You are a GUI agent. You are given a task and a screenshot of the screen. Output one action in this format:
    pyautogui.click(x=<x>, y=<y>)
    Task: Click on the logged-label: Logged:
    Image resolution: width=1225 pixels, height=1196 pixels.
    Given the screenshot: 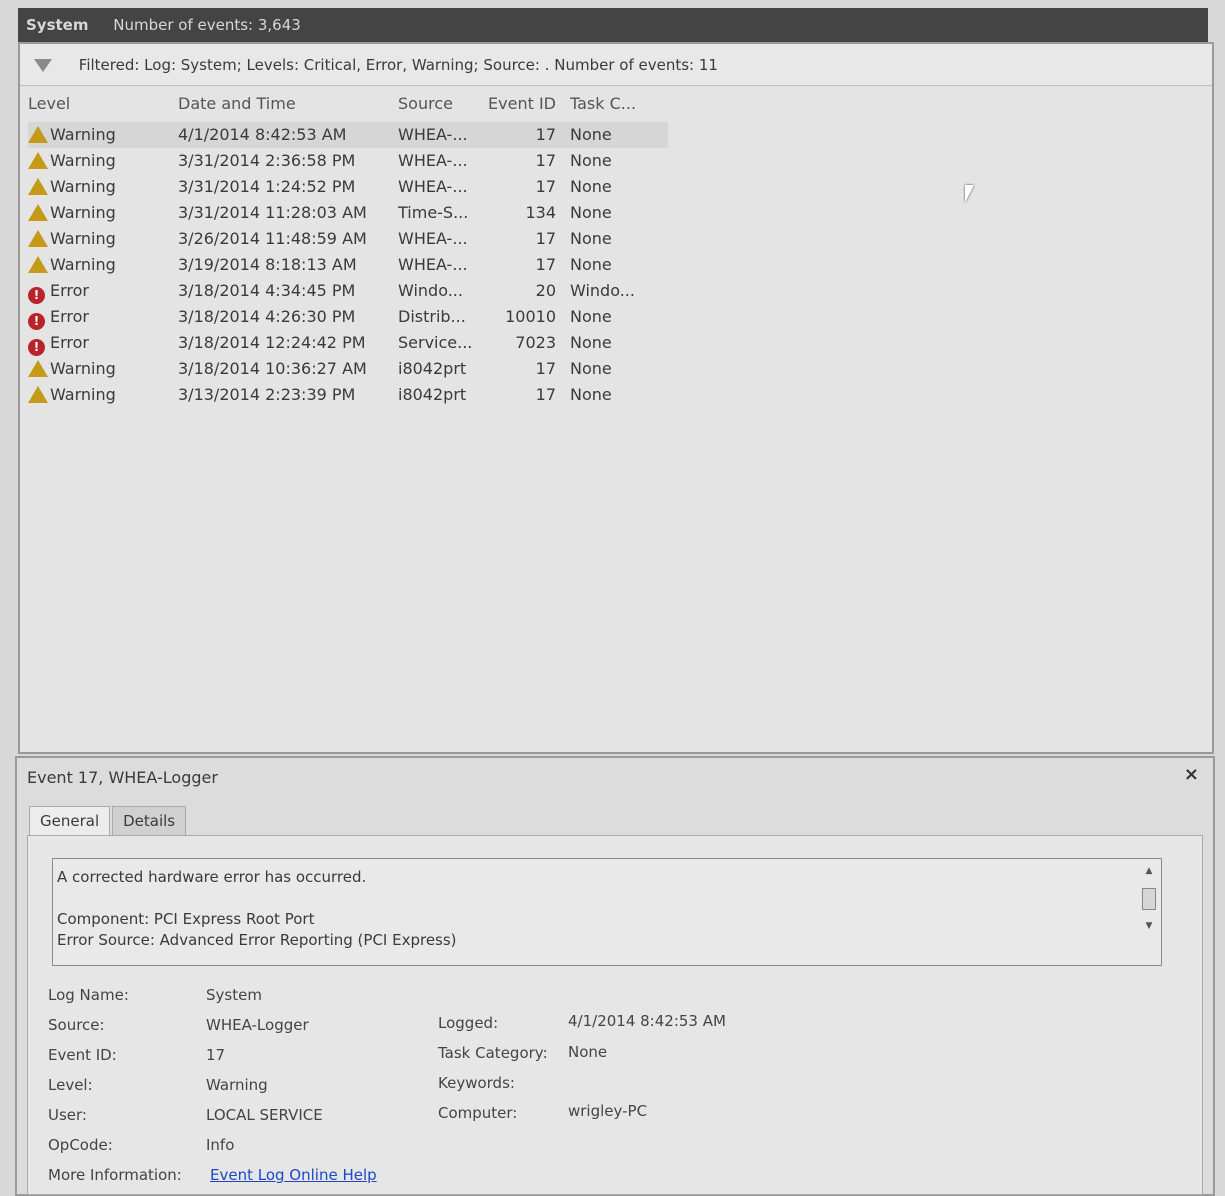 What is the action you would take?
    pyautogui.click(x=468, y=1023)
    